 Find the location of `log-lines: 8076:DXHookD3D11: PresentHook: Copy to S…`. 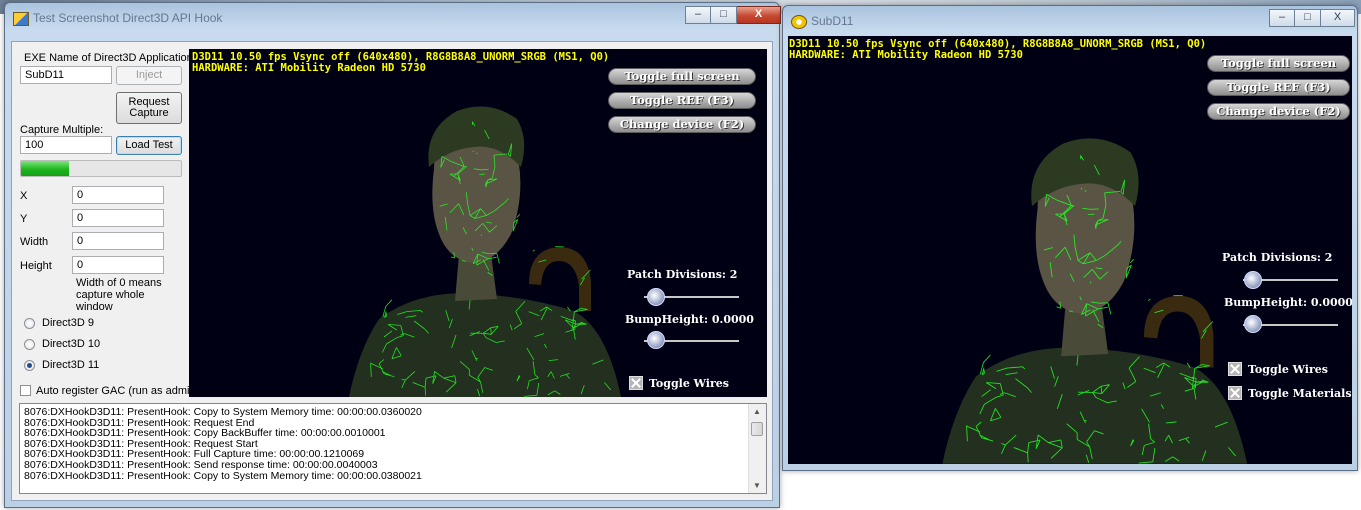

log-lines: 8076:DXHookD3D11: PresentHook: Copy to S… is located at coordinates (385, 444).